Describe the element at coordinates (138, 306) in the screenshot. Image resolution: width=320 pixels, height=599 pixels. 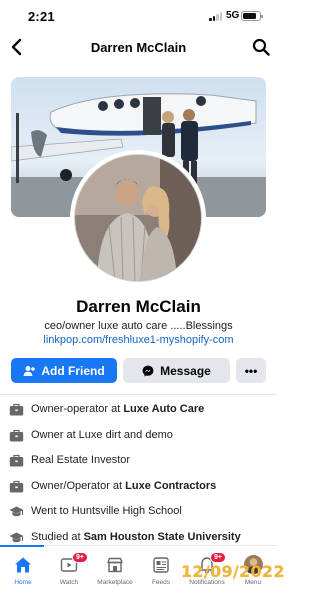
I see `profile-name: Darren McClain` at that location.